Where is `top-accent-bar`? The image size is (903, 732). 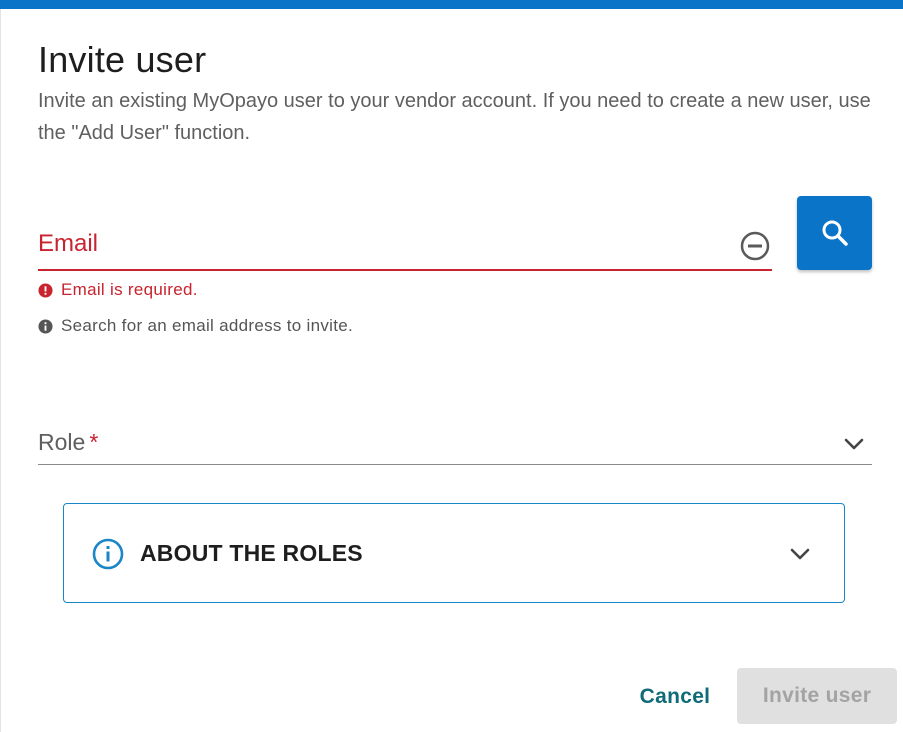 top-accent-bar is located at coordinates (451, 4).